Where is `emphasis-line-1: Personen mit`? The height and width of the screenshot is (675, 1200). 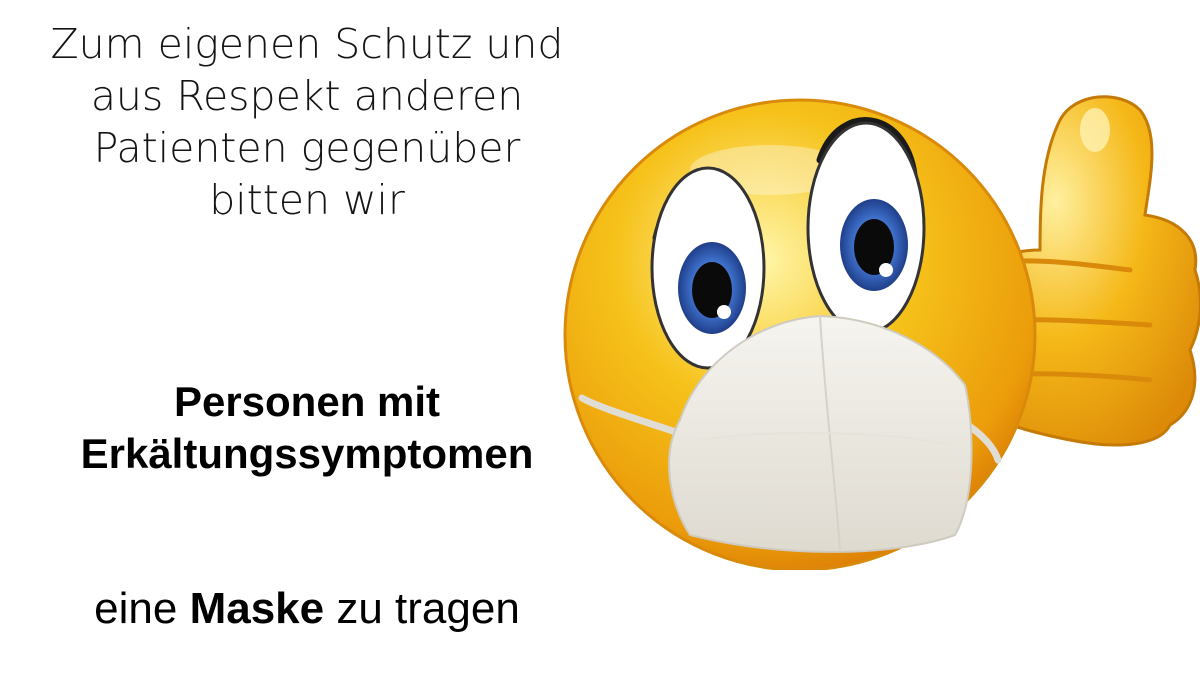 emphasis-line-1: Personen mit is located at coordinates (307, 401).